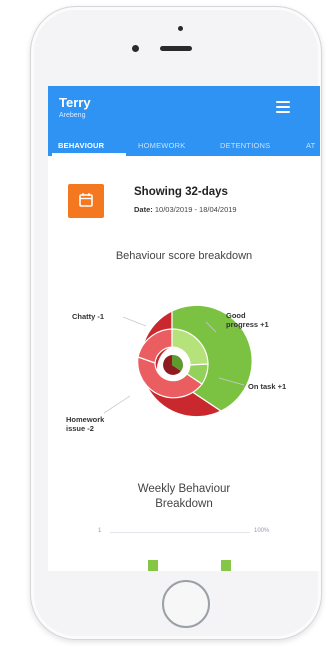  Describe the element at coordinates (88, 316) in the screenshot. I see `label-chatty: Chatty -1` at that location.